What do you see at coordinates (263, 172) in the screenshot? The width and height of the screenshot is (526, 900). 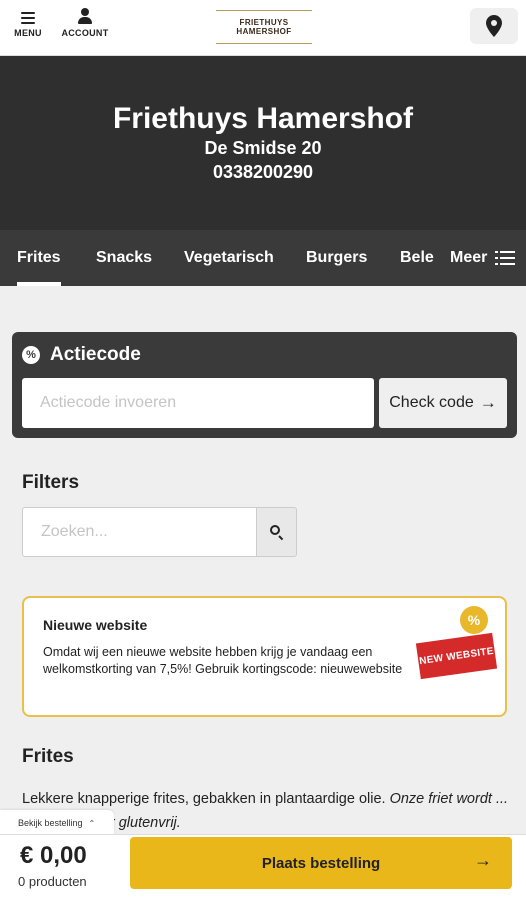 I see `restaurant-phone: 0338200290` at bounding box center [263, 172].